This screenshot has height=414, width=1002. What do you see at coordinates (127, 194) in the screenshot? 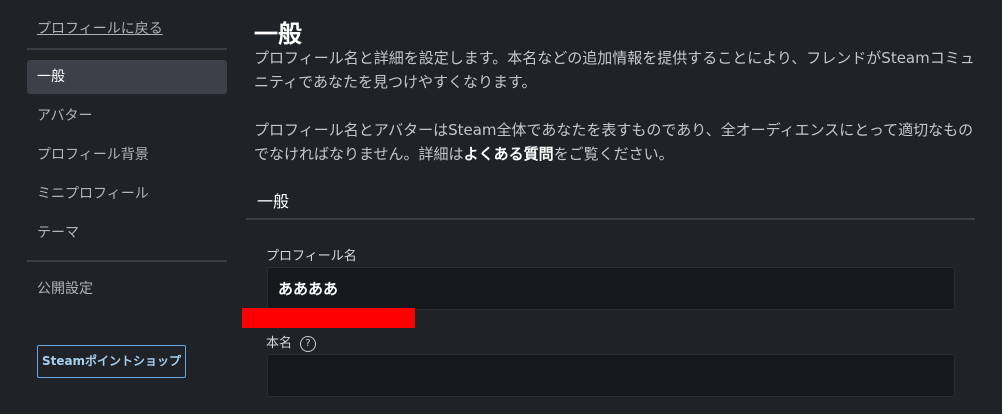
I see `sidebar-item-mini-profile: ミニプロフィール` at bounding box center [127, 194].